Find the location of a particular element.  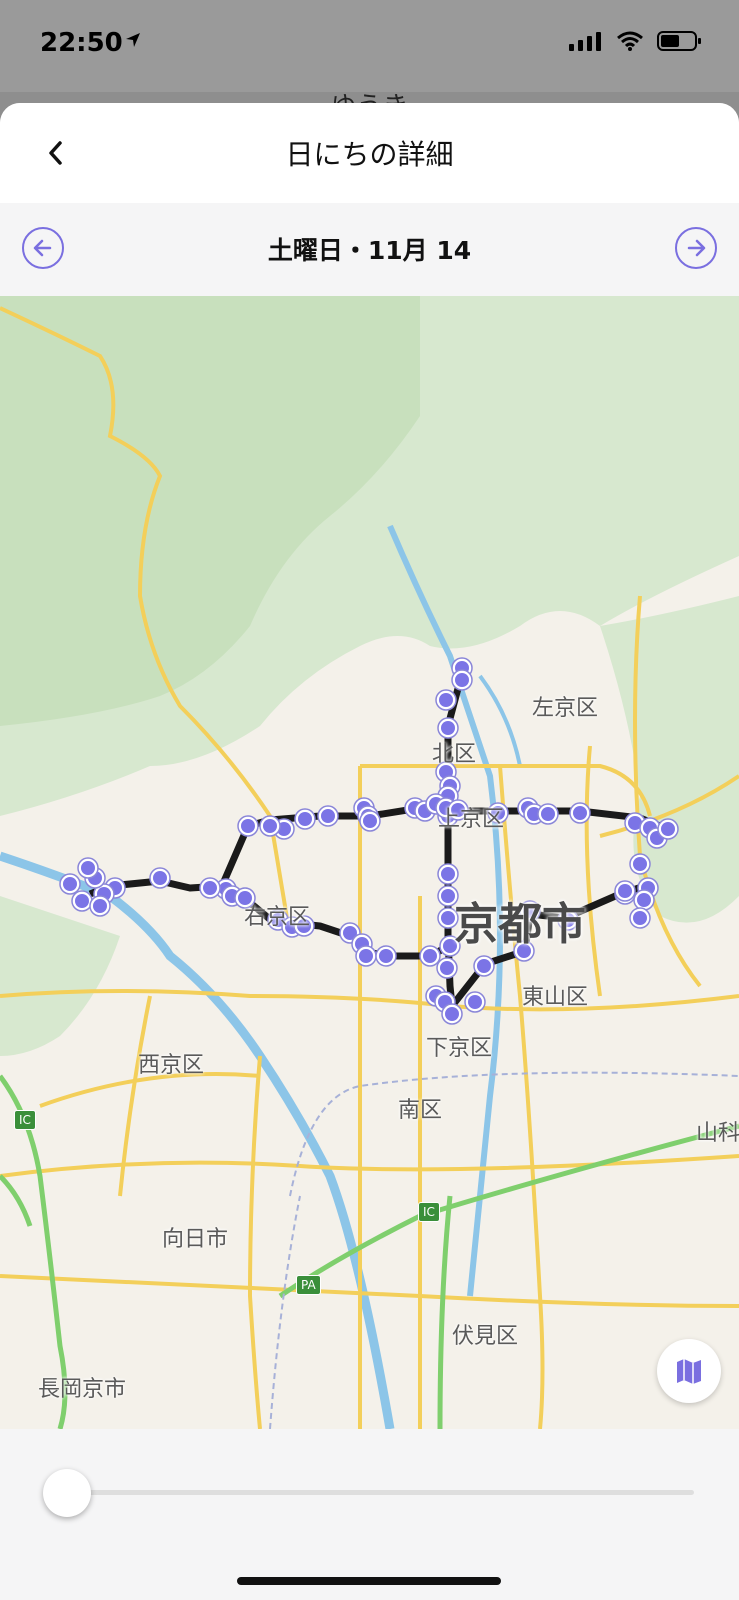

label-kita: 北区 is located at coordinates (454, 754).